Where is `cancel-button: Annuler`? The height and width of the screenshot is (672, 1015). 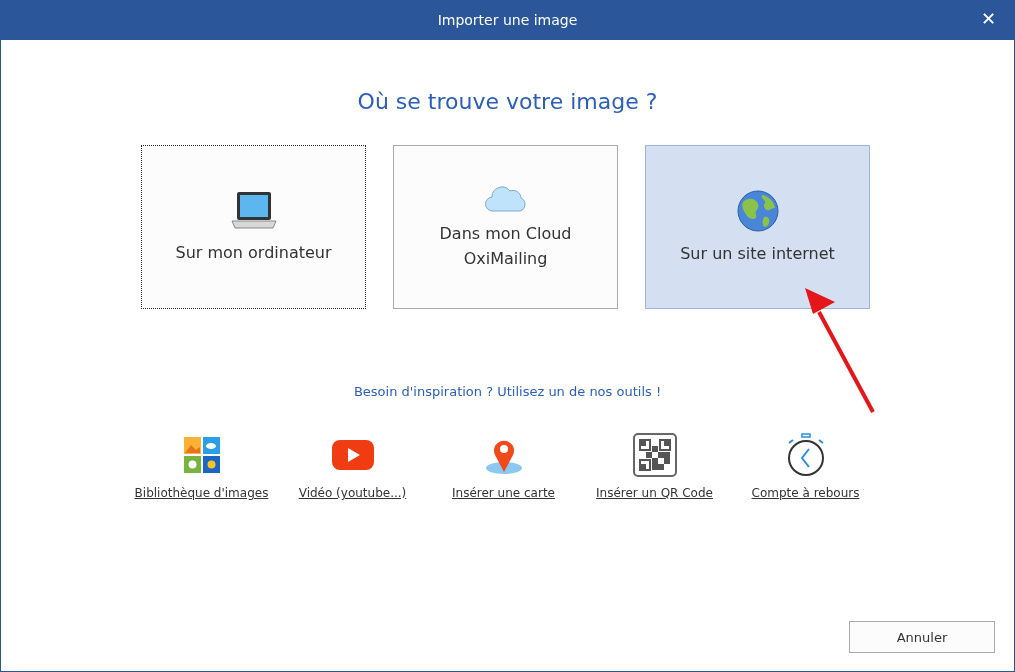 cancel-button: Annuler is located at coordinates (922, 637).